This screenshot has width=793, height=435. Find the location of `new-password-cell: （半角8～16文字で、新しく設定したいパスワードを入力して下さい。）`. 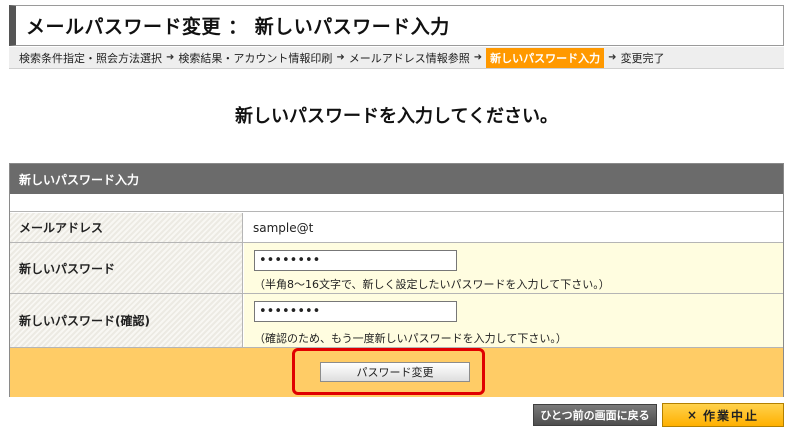

new-password-cell: （半角8～16文字で、新しく設定したいパスワードを入力して下さい。） is located at coordinates (513, 268).